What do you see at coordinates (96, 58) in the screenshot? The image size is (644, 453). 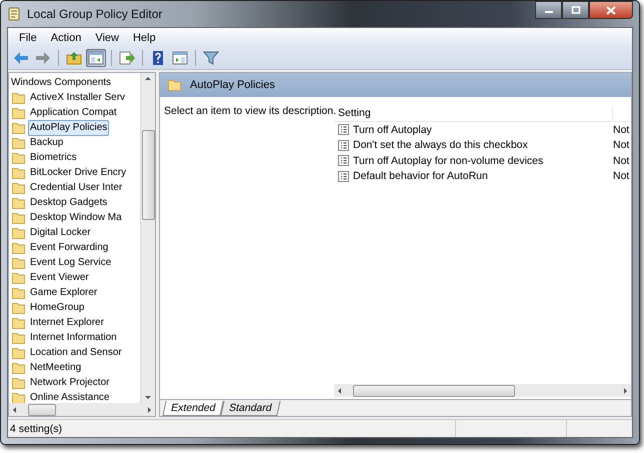 I see `show-tree-button` at bounding box center [96, 58].